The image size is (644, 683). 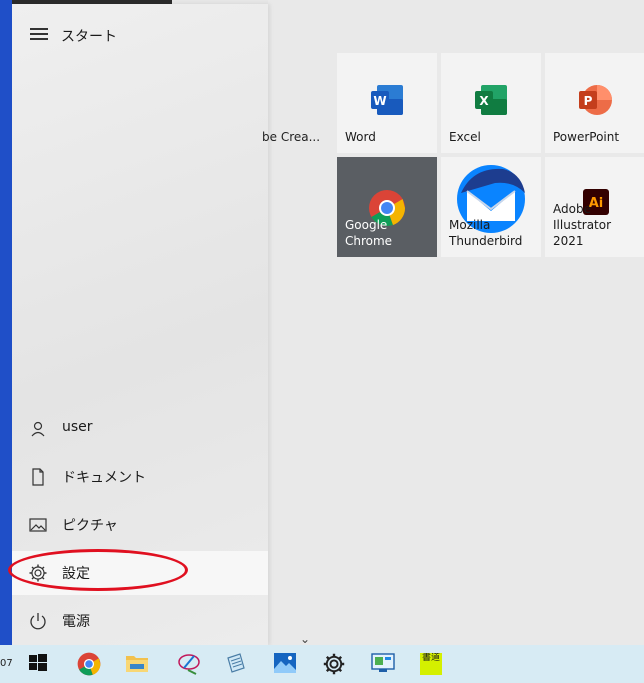 I want to click on svg-text: W, so click(x=379, y=101).